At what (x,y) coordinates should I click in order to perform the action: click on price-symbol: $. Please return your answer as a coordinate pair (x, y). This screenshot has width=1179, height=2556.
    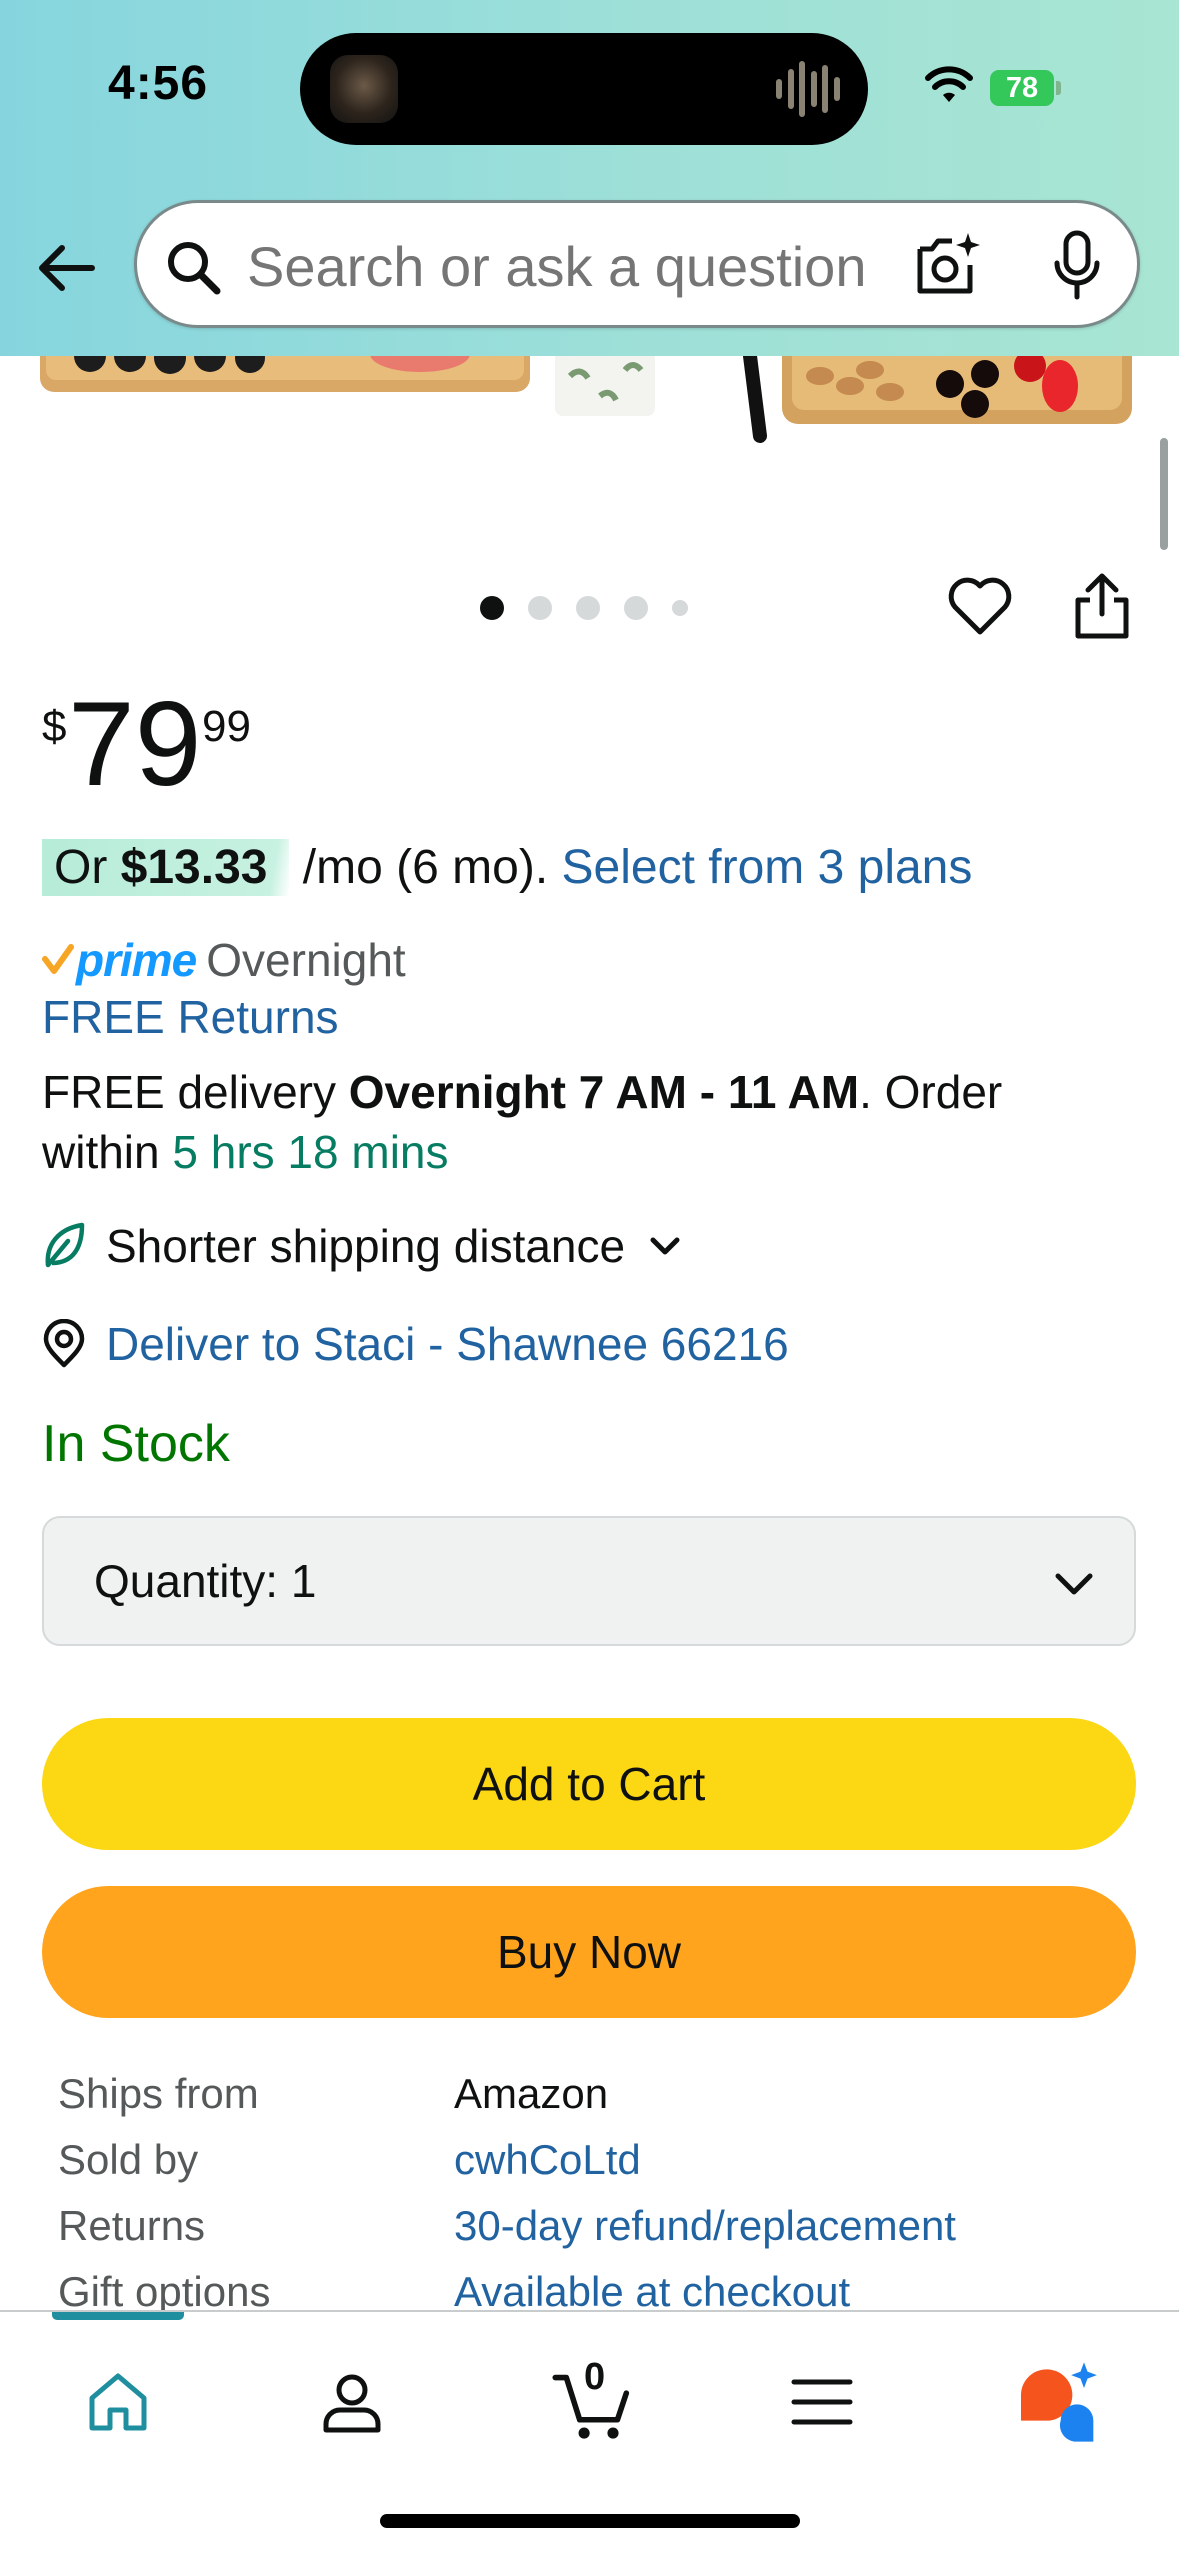
    Looking at the image, I should click on (54, 726).